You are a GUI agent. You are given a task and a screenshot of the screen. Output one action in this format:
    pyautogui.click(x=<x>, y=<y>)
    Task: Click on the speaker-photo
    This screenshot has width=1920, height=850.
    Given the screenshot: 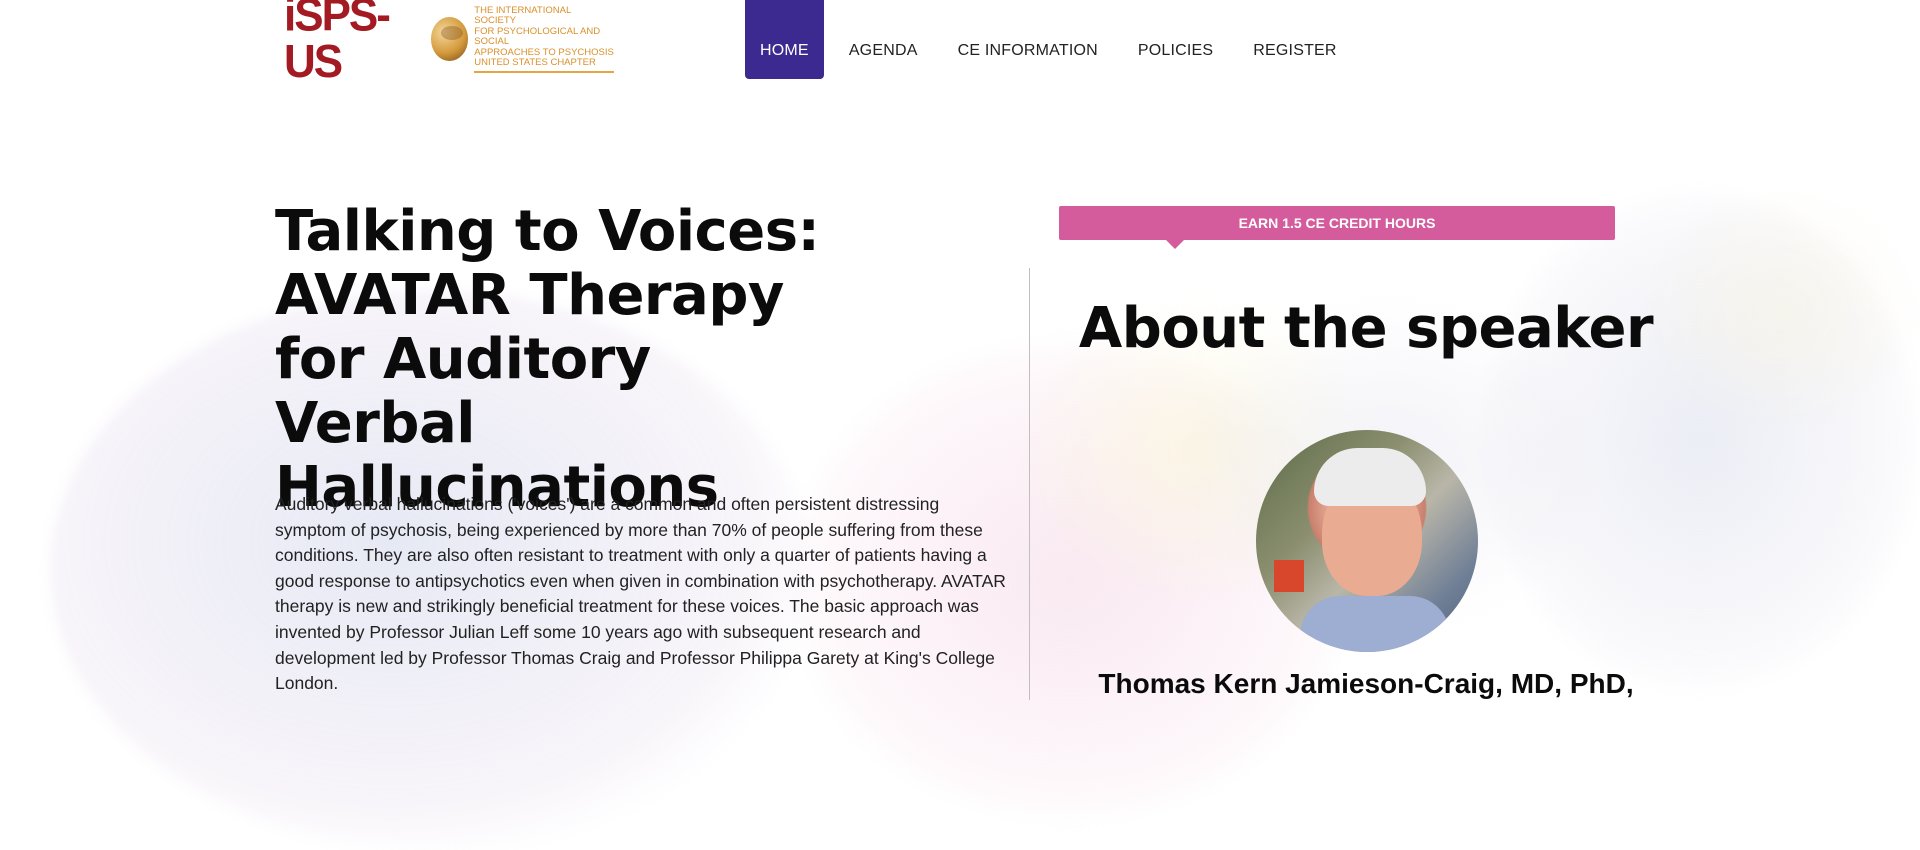 What is the action you would take?
    pyautogui.click(x=1367, y=541)
    